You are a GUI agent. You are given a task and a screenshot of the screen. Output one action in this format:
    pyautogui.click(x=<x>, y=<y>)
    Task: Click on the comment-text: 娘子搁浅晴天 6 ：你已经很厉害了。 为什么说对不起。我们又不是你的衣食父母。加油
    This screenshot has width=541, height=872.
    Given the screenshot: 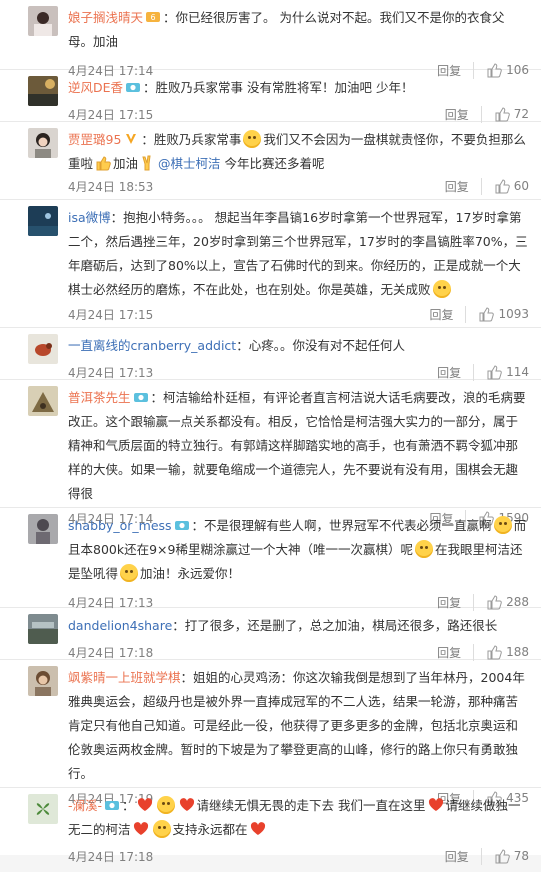 What is the action you would take?
    pyautogui.click(x=298, y=30)
    